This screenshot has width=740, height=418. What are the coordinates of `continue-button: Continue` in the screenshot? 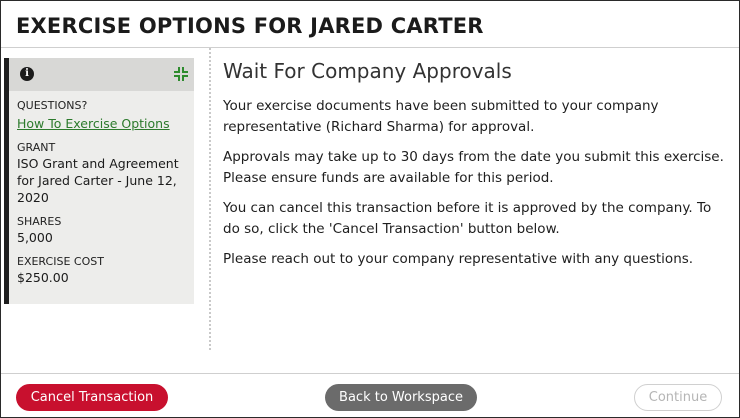 It's located at (678, 397).